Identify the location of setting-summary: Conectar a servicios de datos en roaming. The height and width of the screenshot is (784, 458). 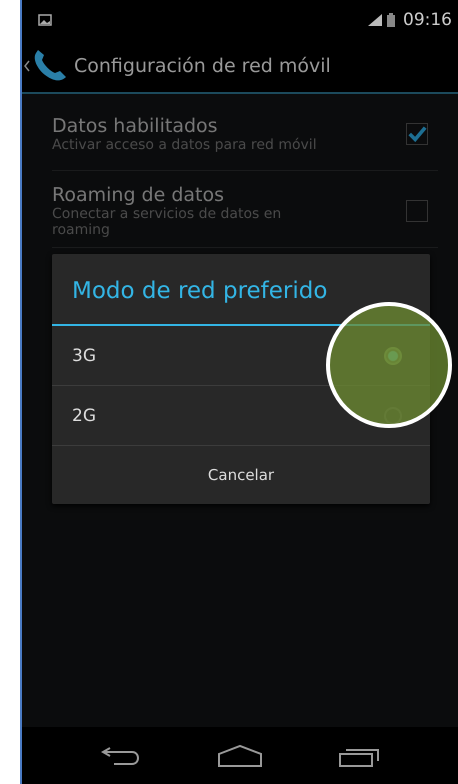
(167, 222).